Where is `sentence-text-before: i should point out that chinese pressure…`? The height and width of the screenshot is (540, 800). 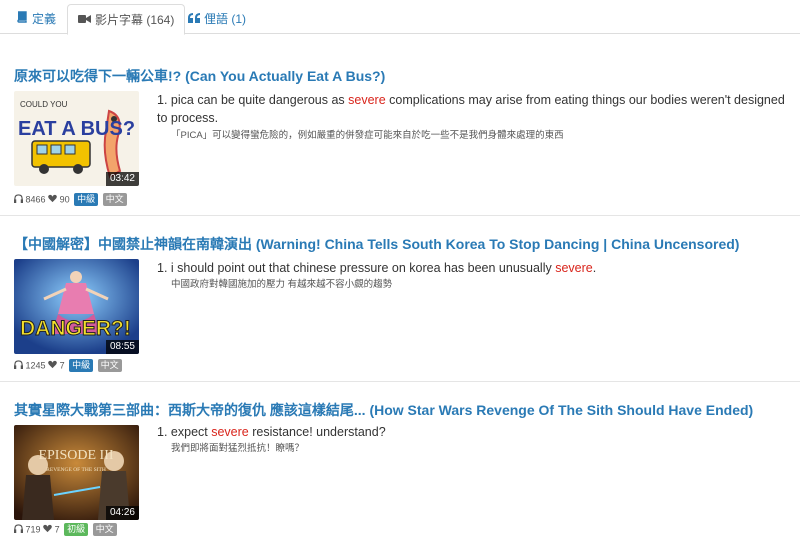
sentence-text-before: i should point out that chinese pressure… is located at coordinates (363, 268).